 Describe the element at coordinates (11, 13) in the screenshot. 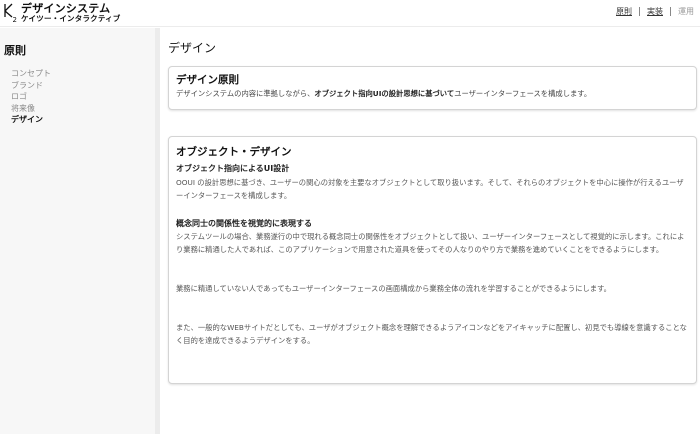

I see `k2-logo-icon: 2` at that location.